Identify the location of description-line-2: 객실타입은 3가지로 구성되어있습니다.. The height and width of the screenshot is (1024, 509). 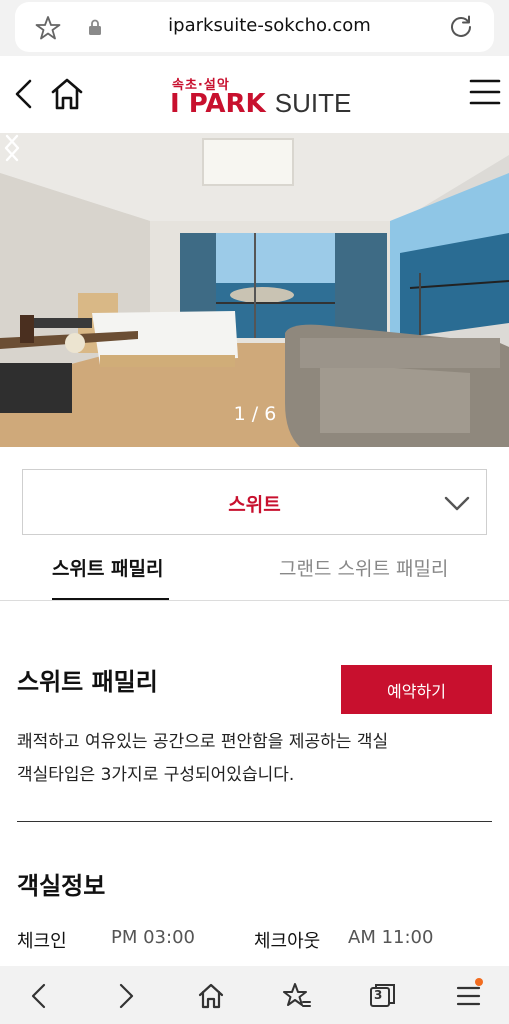
(156, 775).